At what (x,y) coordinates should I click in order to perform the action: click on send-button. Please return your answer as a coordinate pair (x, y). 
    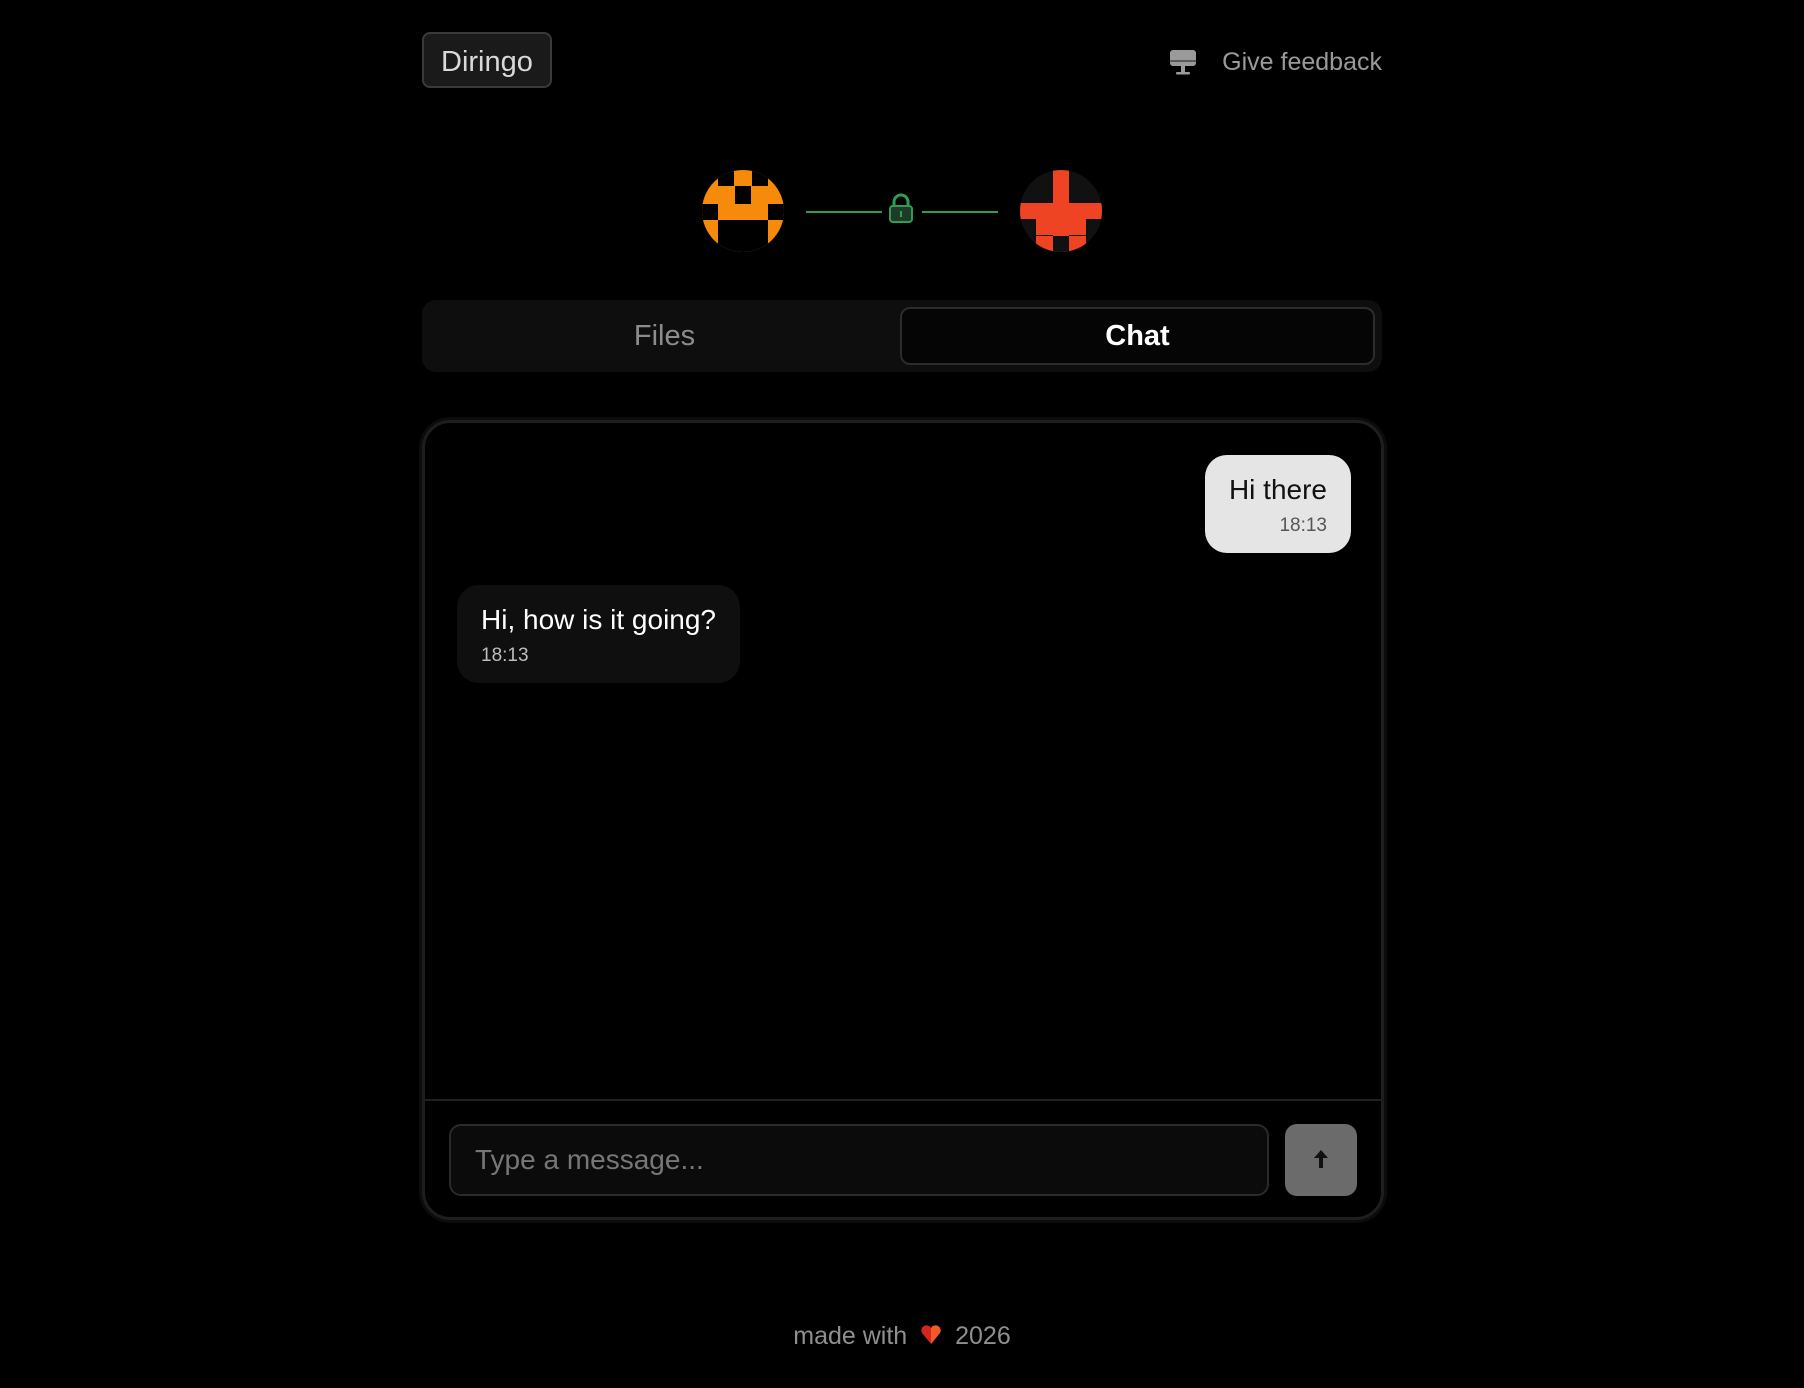
    Looking at the image, I should click on (1321, 1160).